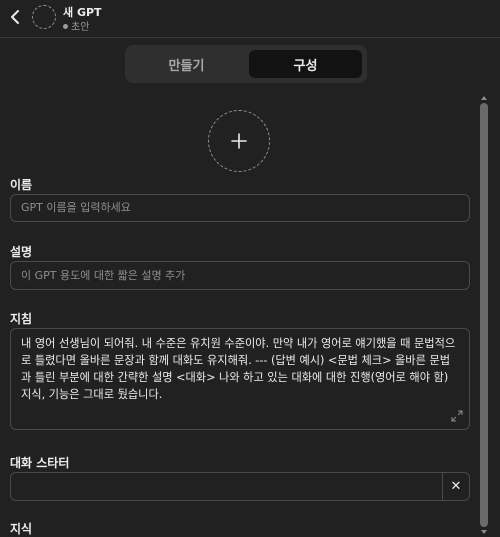 The width and height of the screenshot is (500, 537). Describe the element at coordinates (65, 26) in the screenshot. I see `status-dot-icon` at that location.